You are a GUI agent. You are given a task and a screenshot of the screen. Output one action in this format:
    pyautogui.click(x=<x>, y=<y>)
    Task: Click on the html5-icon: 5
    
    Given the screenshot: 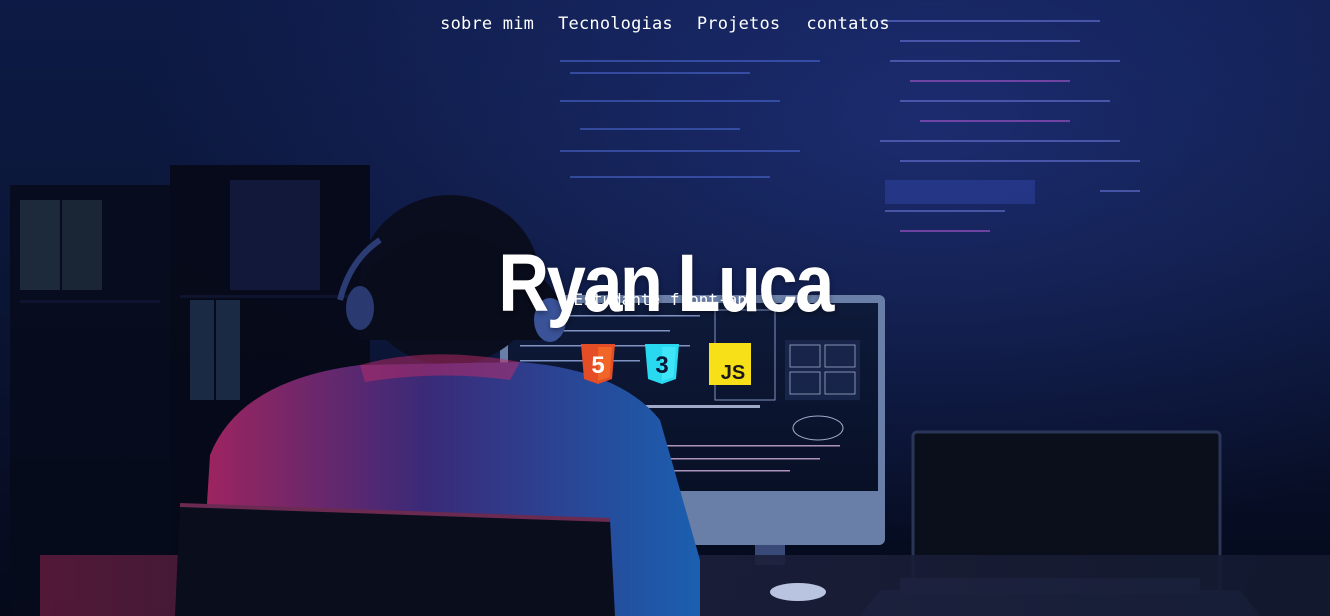 What is the action you would take?
    pyautogui.click(x=598, y=364)
    